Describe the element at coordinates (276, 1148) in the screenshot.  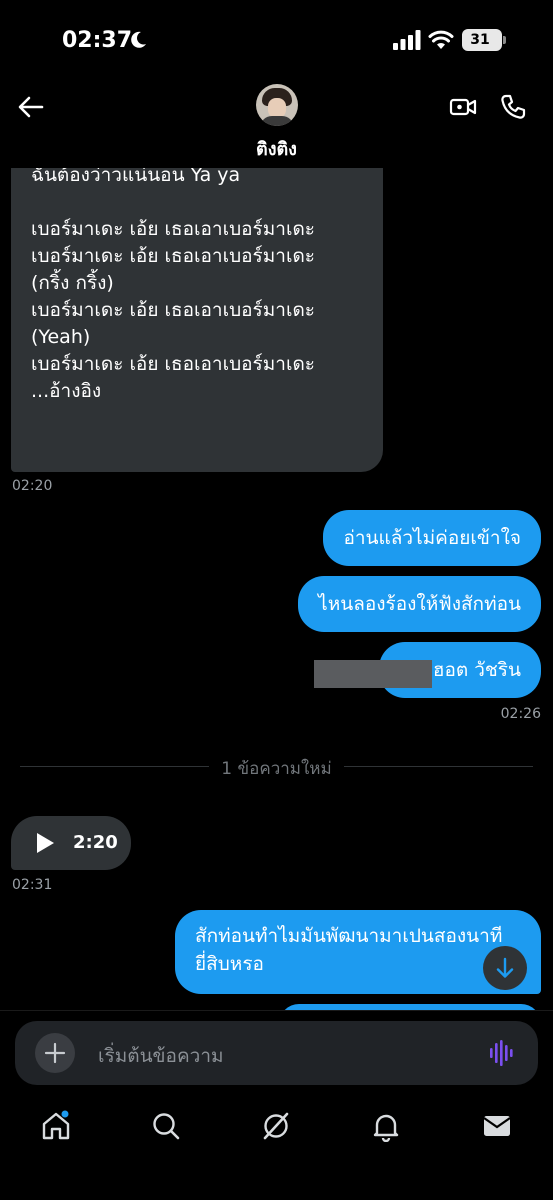
I see `bottom-navigation` at that location.